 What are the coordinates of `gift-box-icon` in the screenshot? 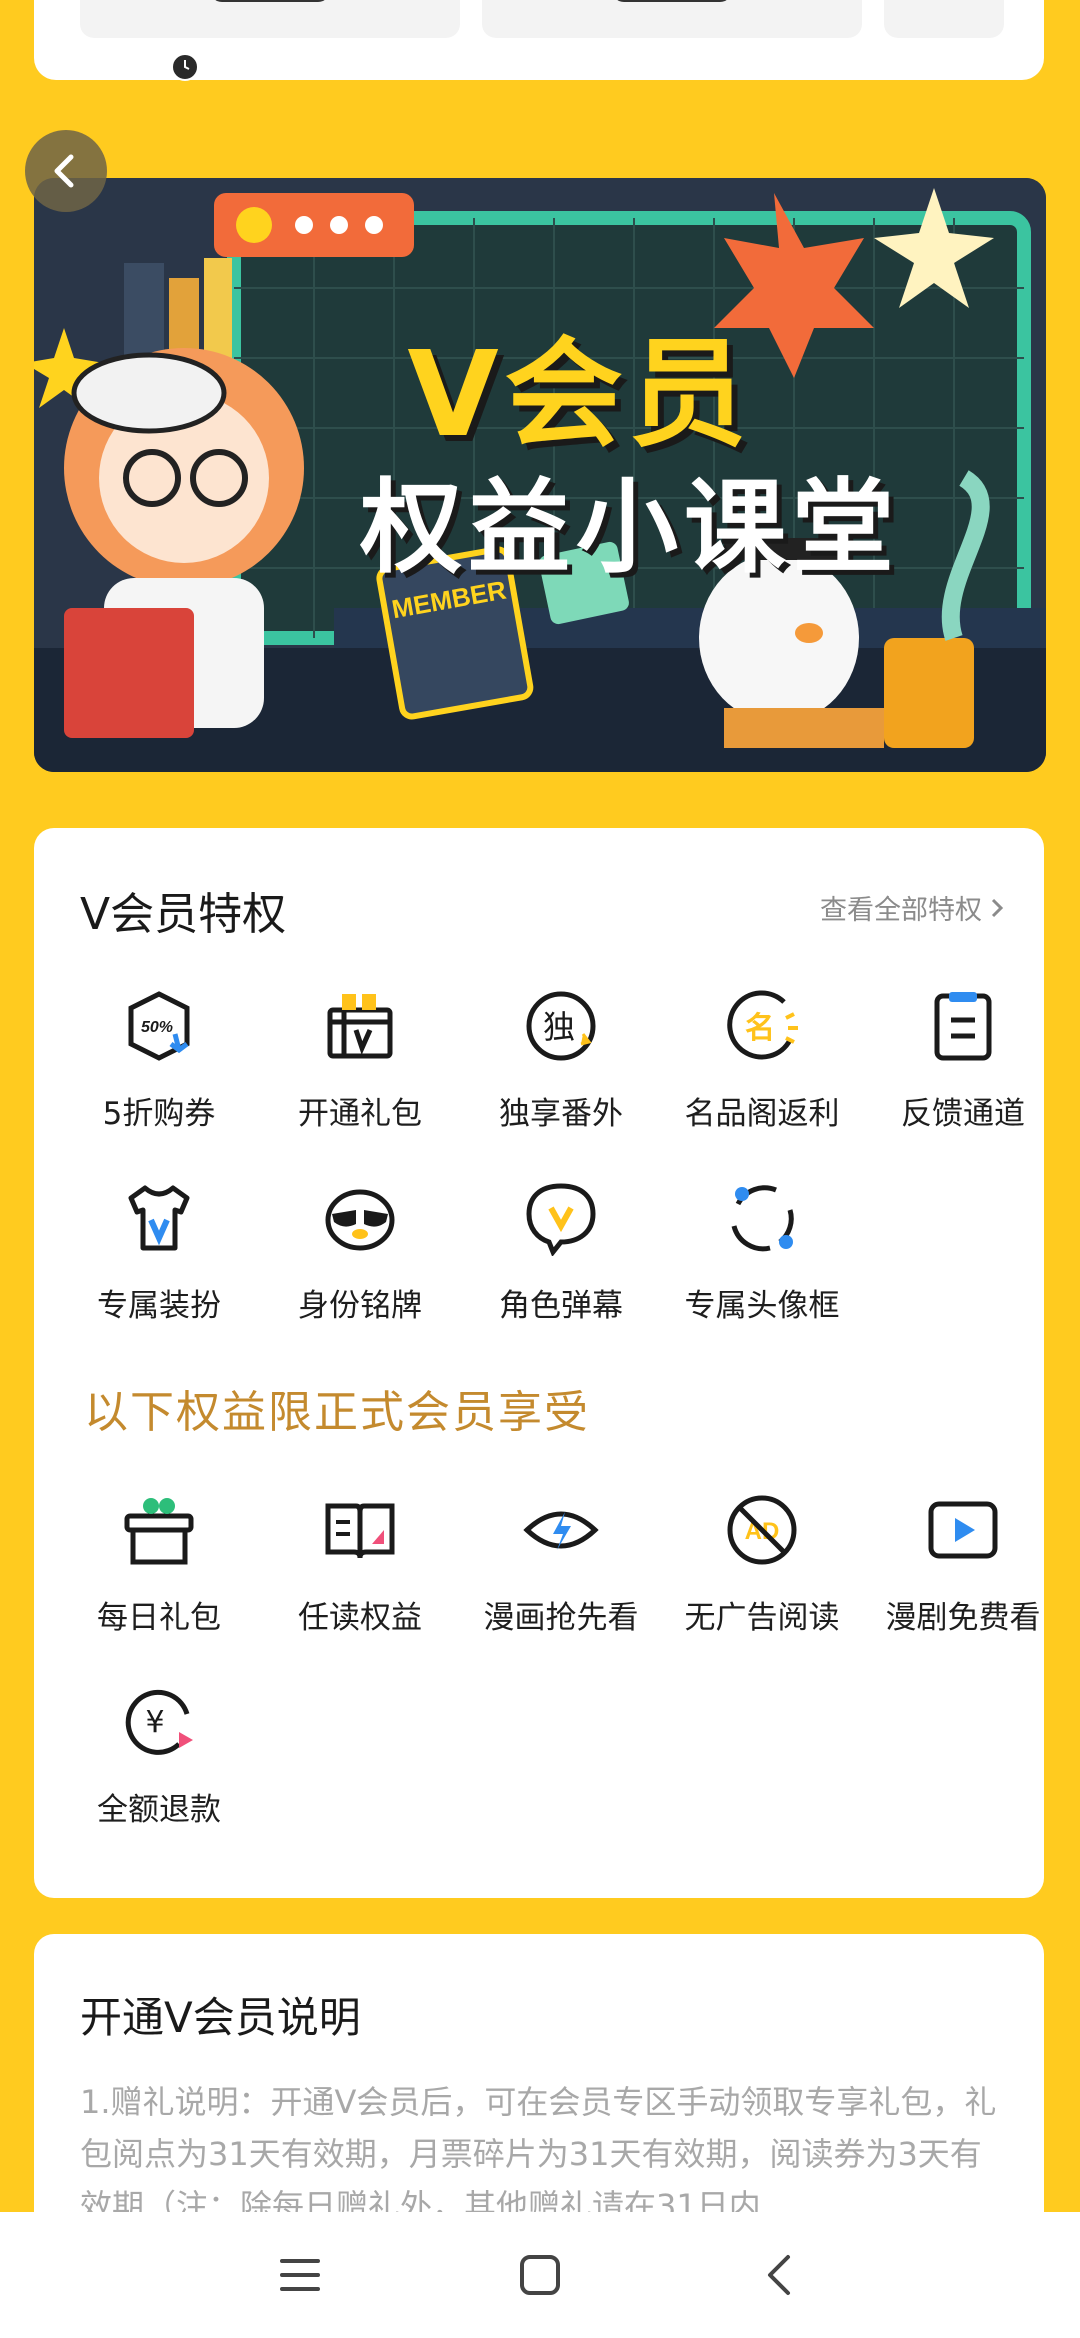 It's located at (360, 1026).